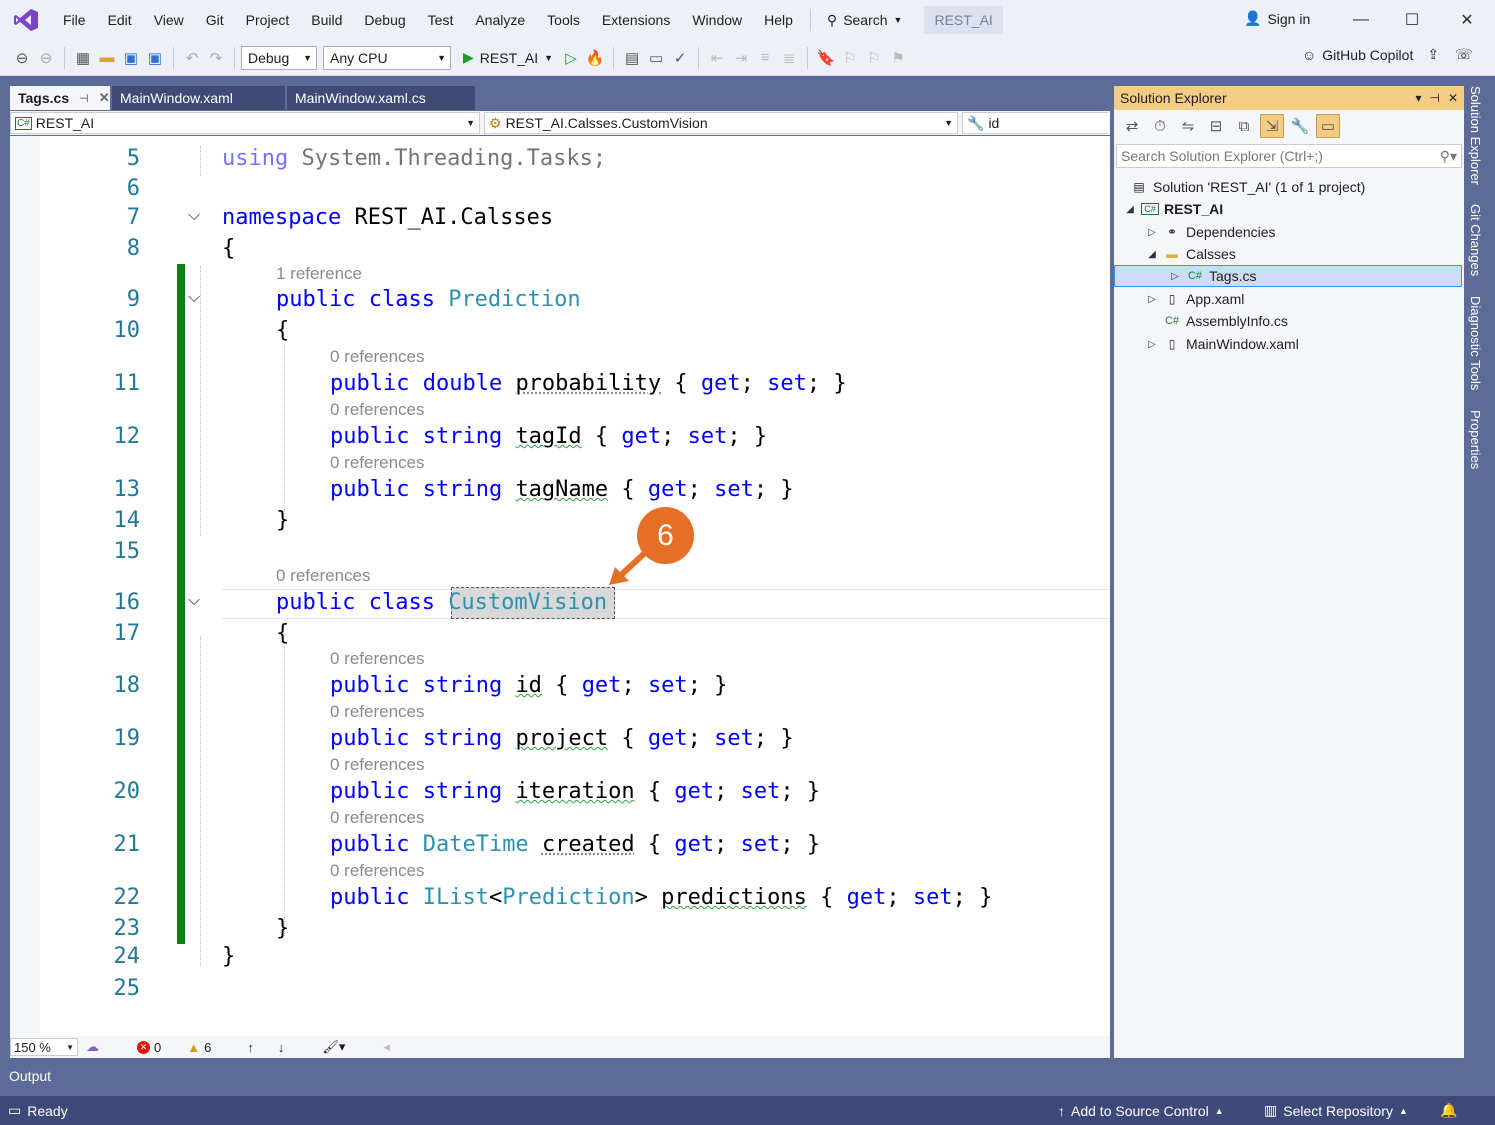  Describe the element at coordinates (333, 1047) in the screenshot. I see `code-cleanup-icon: 🖌▾` at that location.